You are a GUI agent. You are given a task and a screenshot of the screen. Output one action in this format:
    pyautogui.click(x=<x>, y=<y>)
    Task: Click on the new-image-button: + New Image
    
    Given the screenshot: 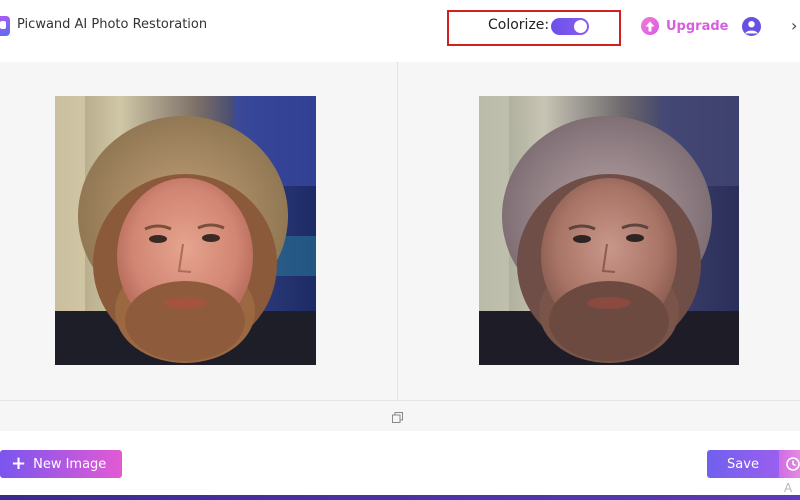 What is the action you would take?
    pyautogui.click(x=61, y=464)
    